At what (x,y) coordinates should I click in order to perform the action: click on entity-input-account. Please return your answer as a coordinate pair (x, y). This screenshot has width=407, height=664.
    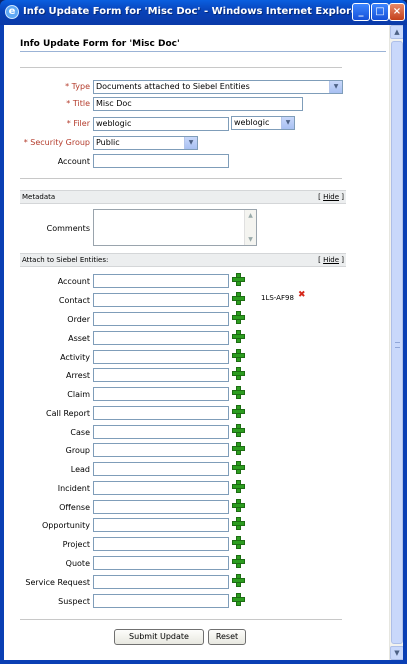
    Looking at the image, I should click on (161, 281).